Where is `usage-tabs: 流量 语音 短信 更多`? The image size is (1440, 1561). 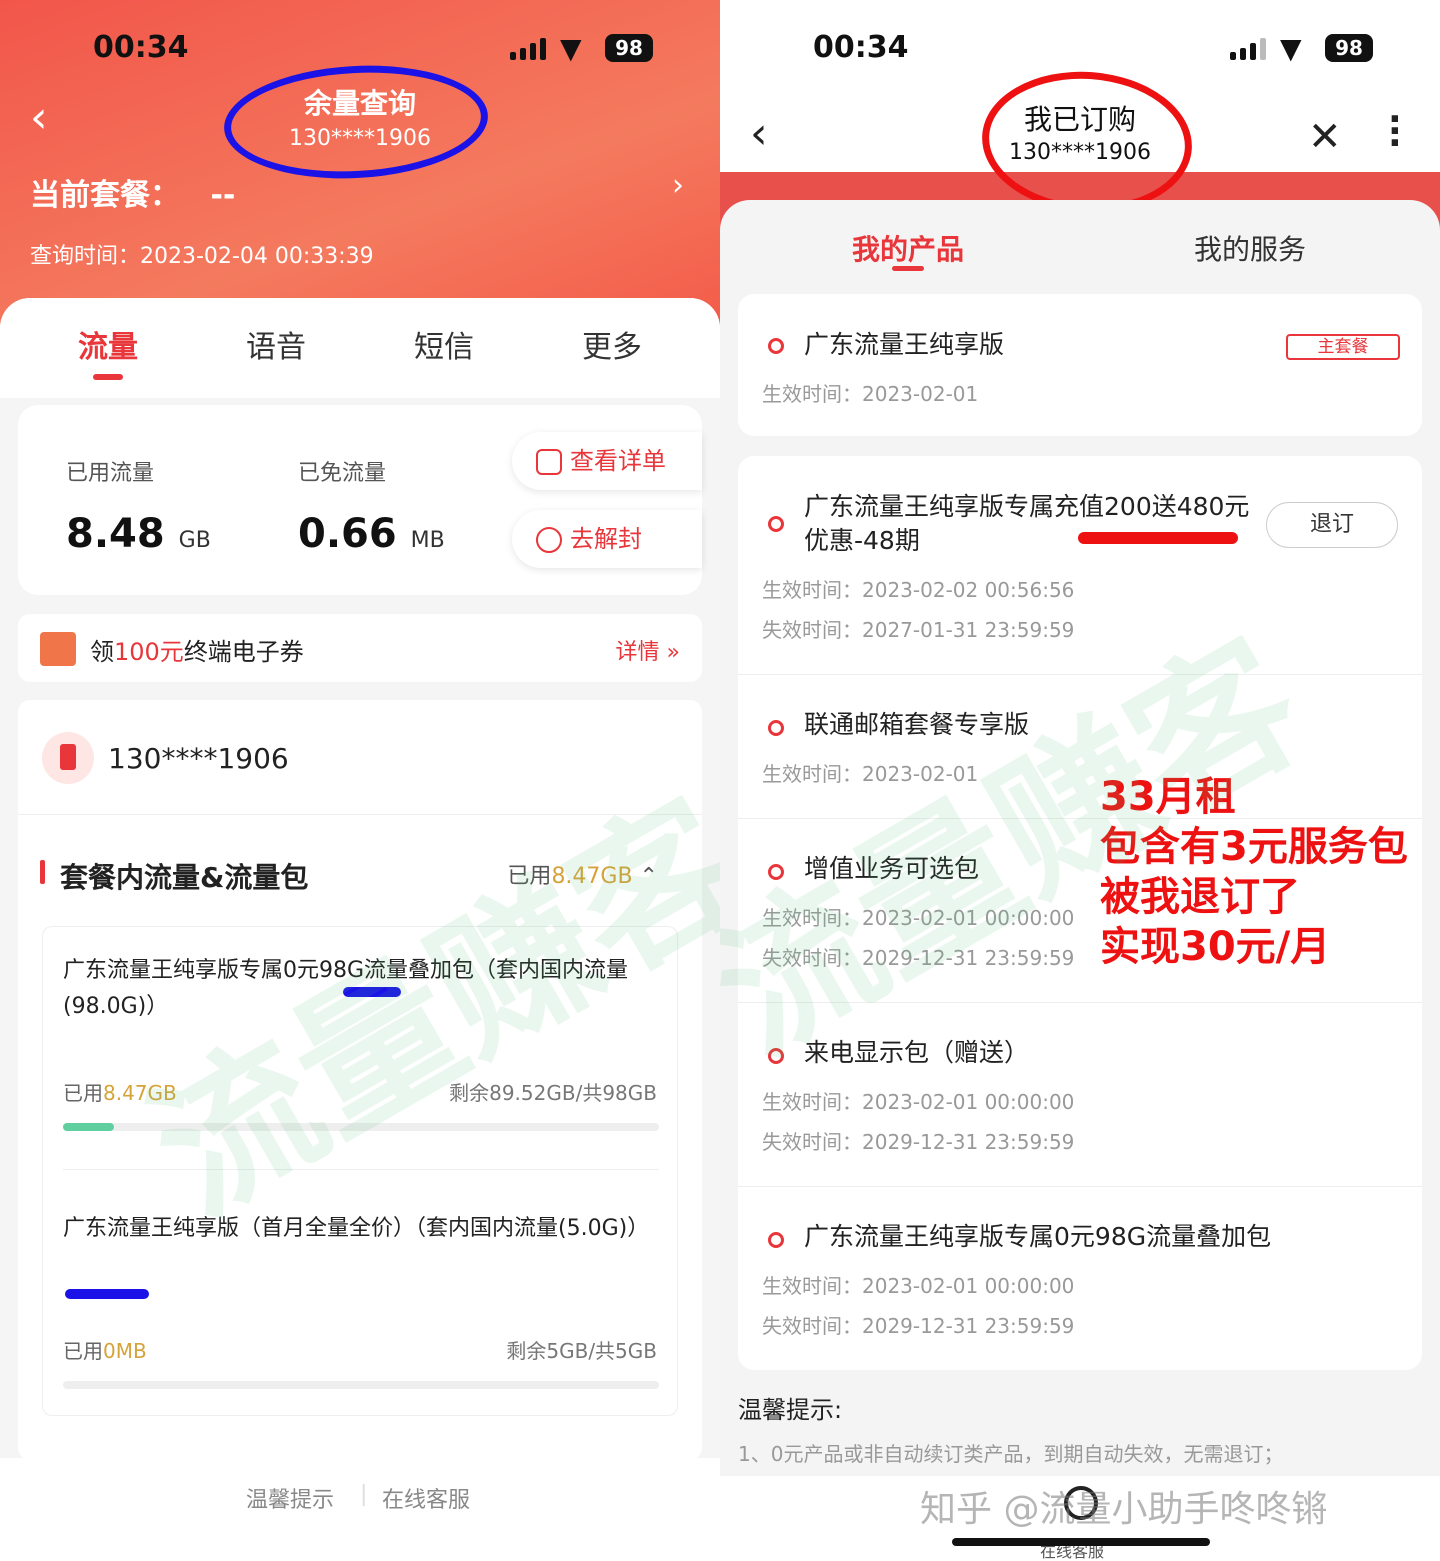 usage-tabs: 流量 语音 短信 更多 is located at coordinates (360, 348).